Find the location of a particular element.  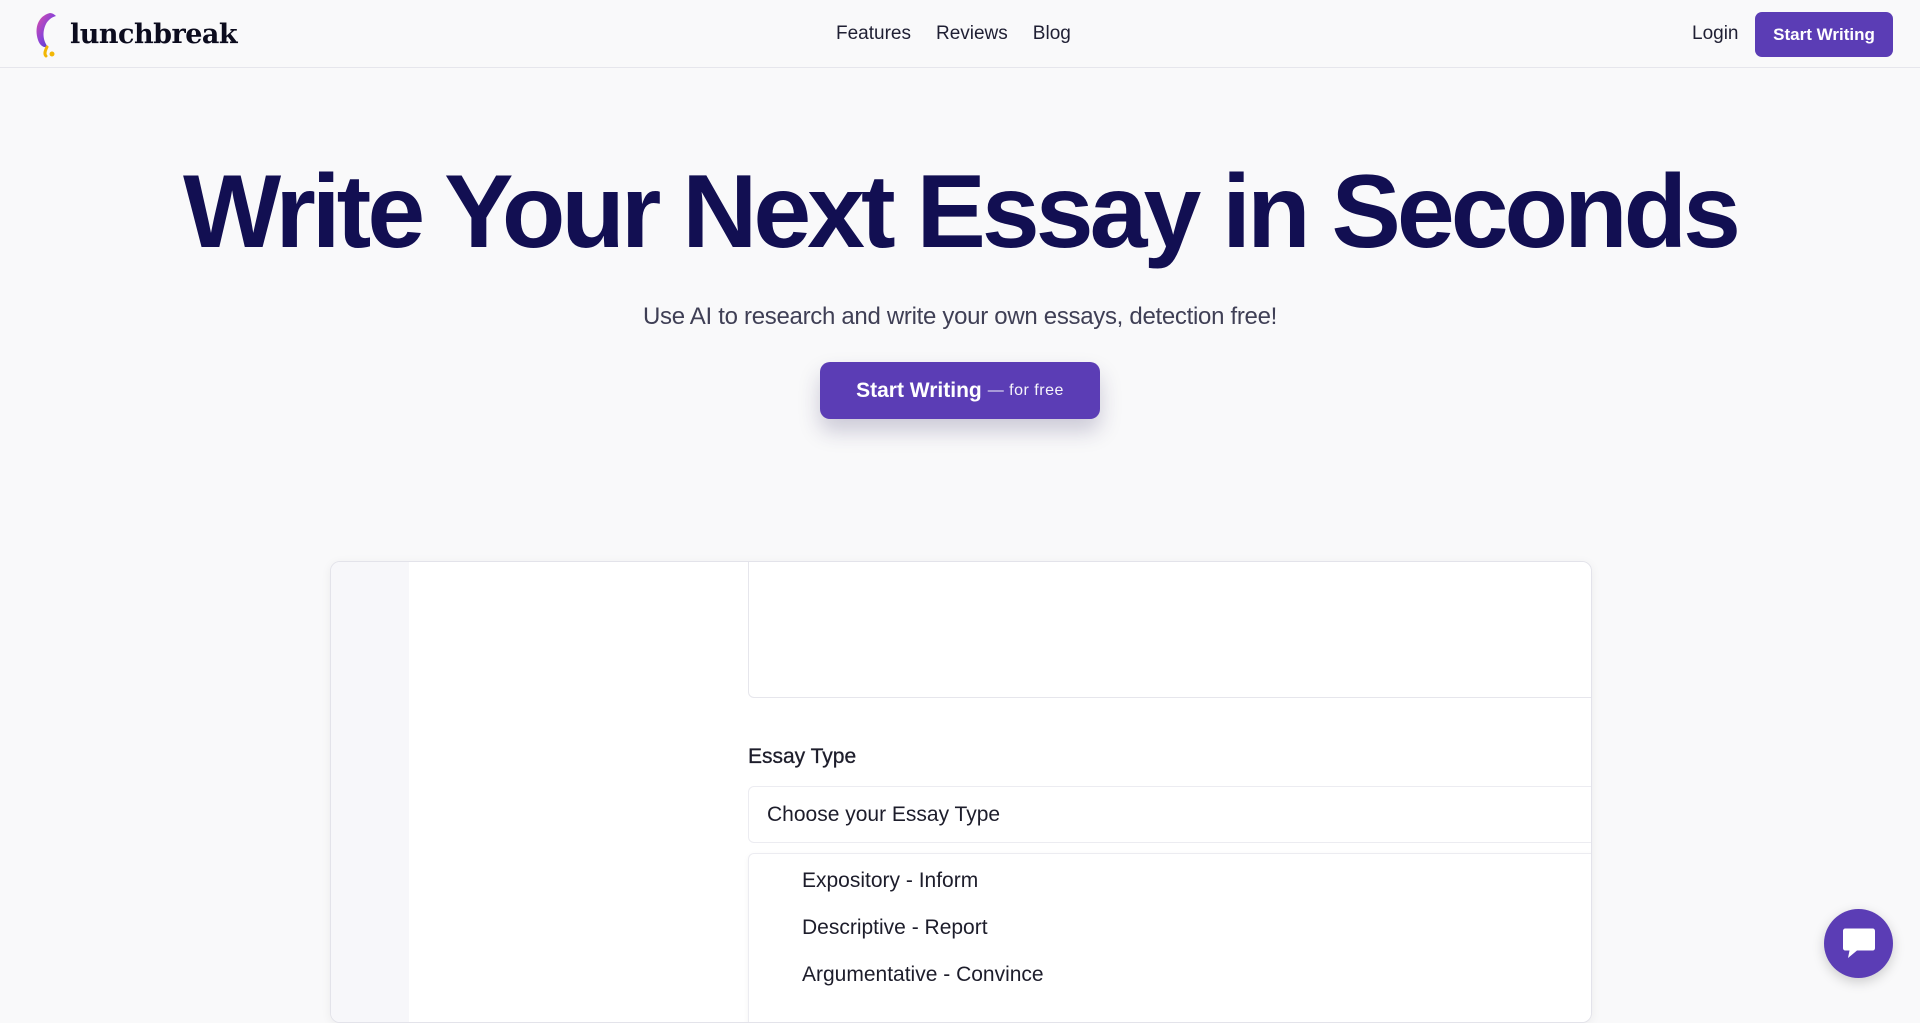

chat-bubble-icon is located at coordinates (1858, 943).